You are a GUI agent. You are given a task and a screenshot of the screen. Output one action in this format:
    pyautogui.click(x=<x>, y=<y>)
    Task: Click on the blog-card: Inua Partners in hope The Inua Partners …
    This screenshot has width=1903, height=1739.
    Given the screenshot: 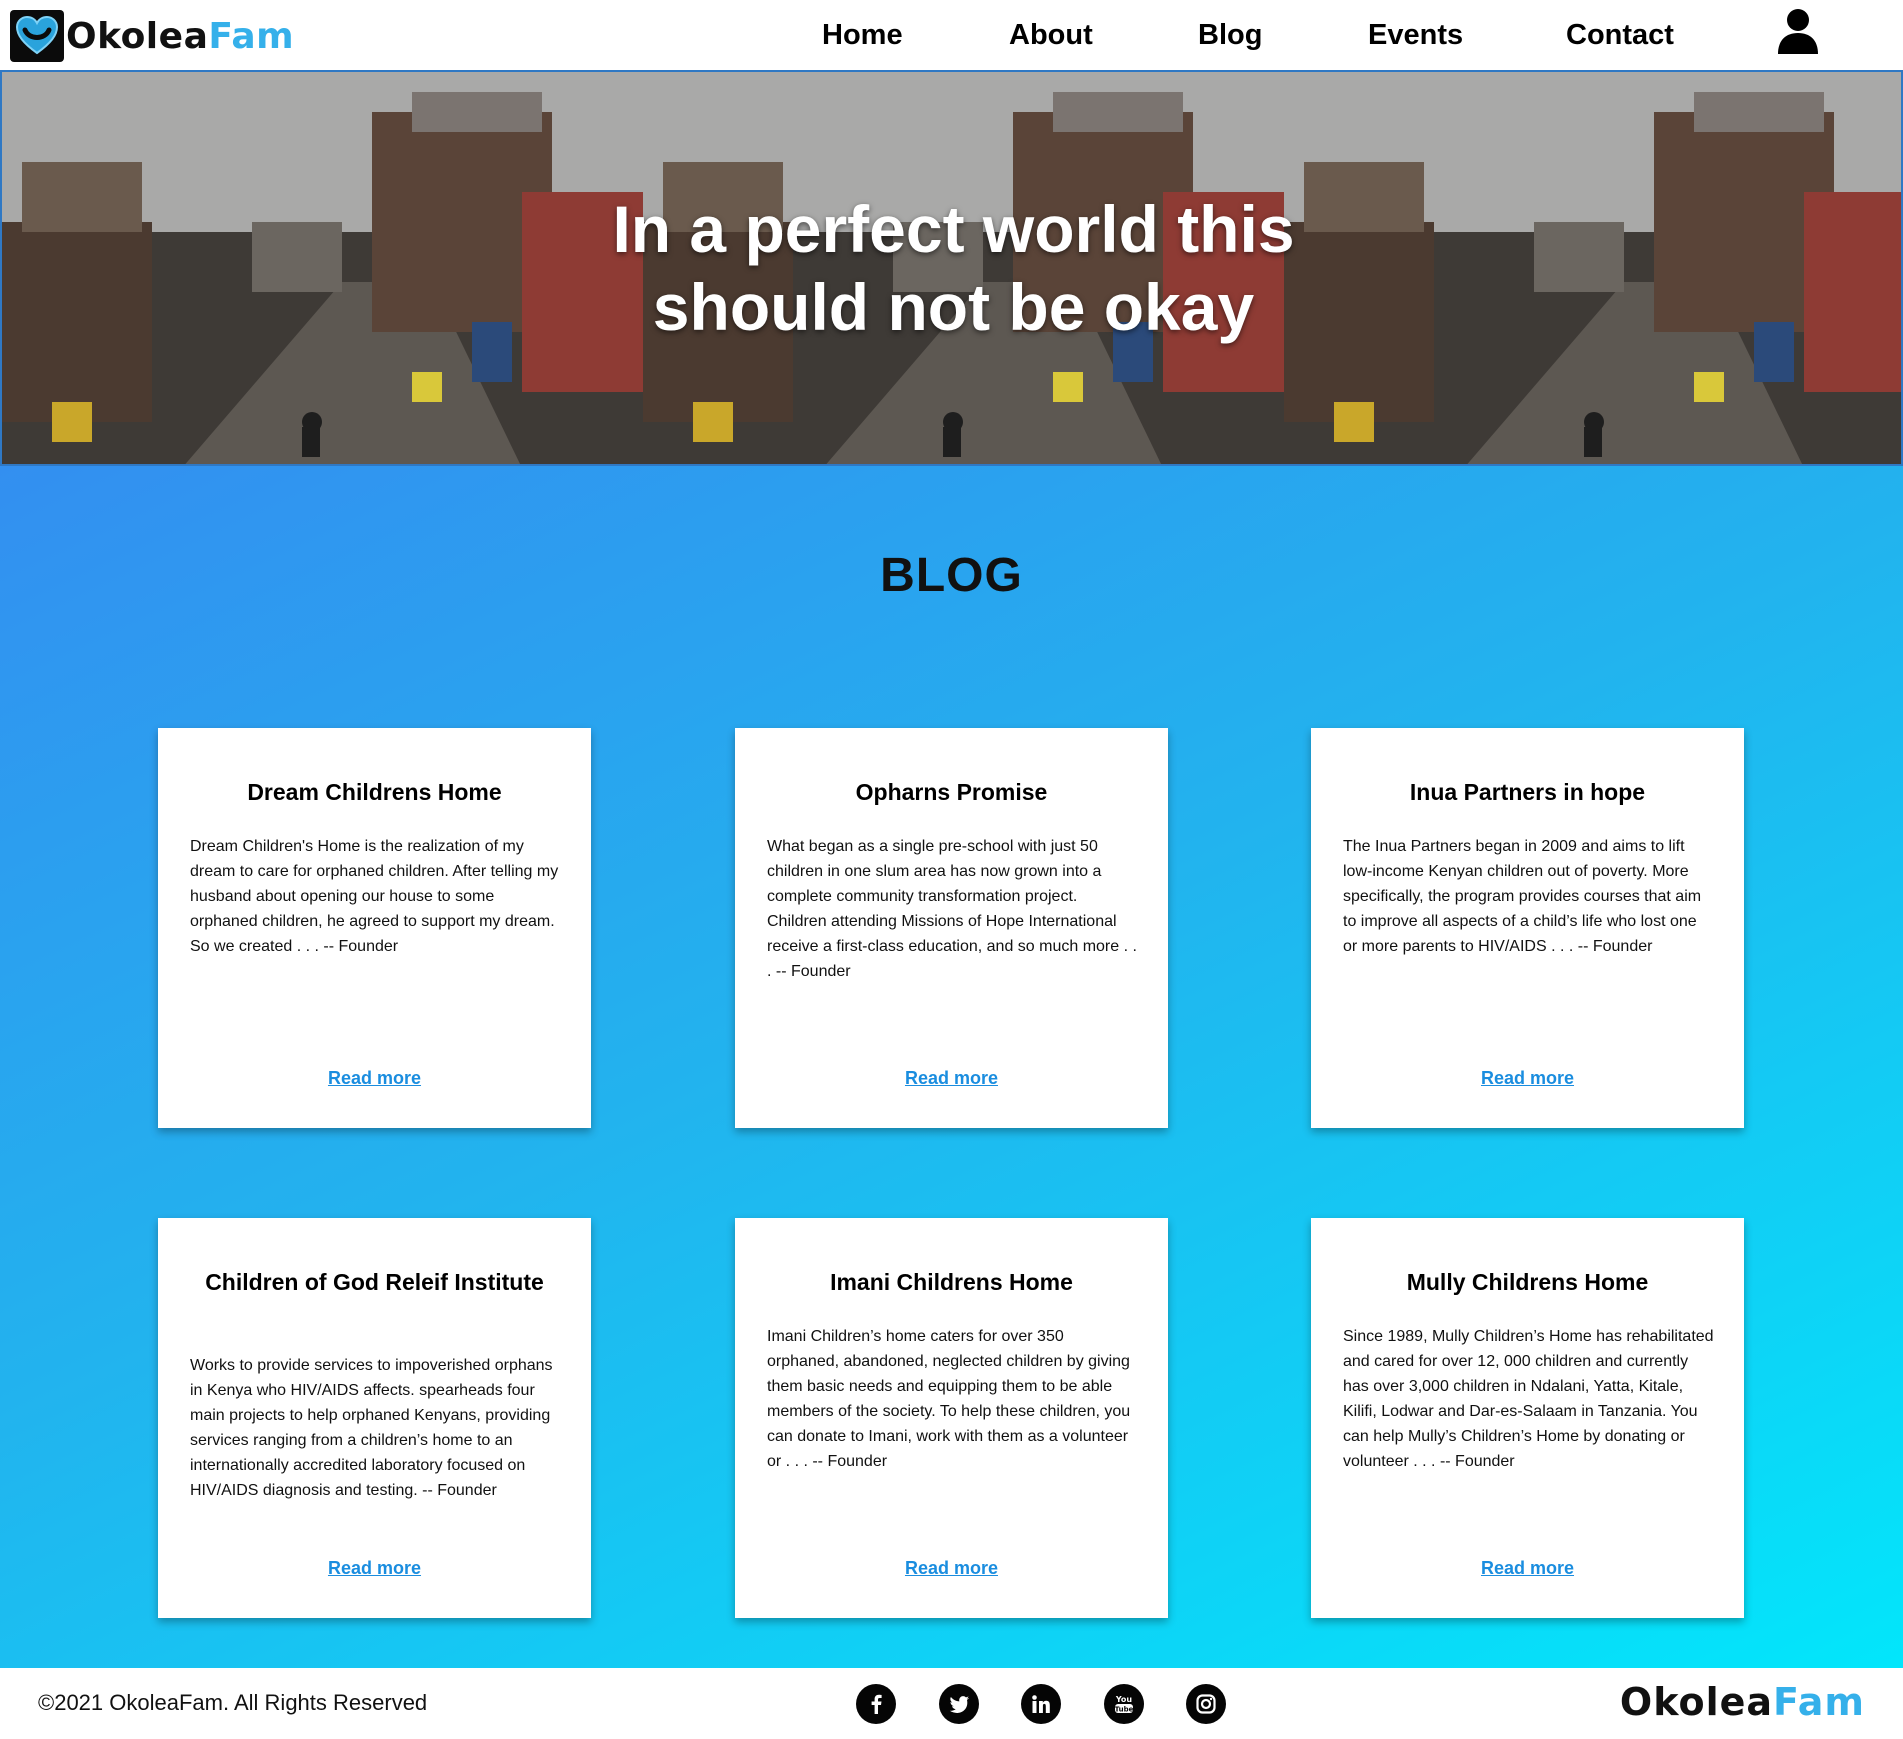 What is the action you would take?
    pyautogui.click(x=1527, y=928)
    